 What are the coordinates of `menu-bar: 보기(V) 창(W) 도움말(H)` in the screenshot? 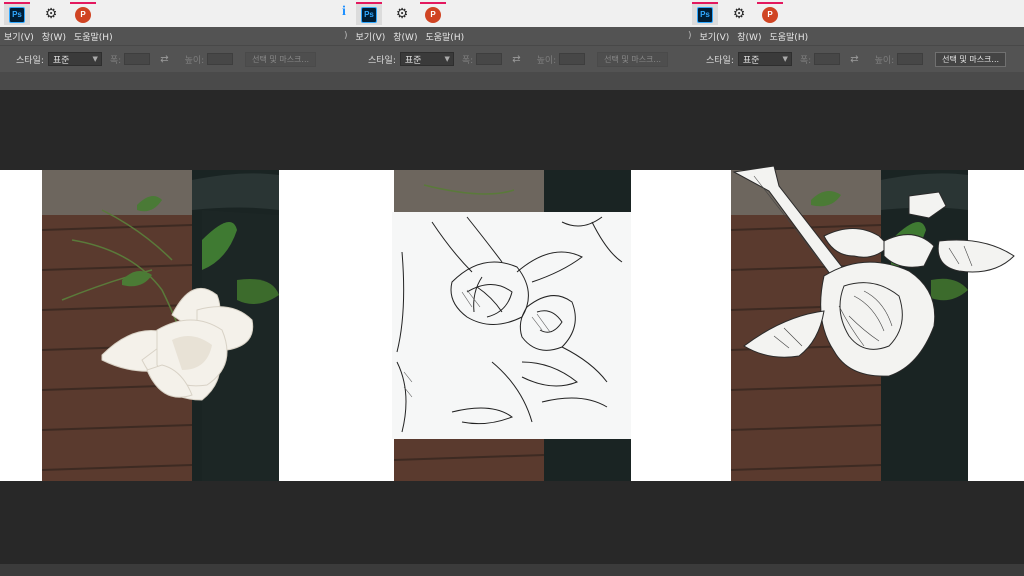 It's located at (170, 36).